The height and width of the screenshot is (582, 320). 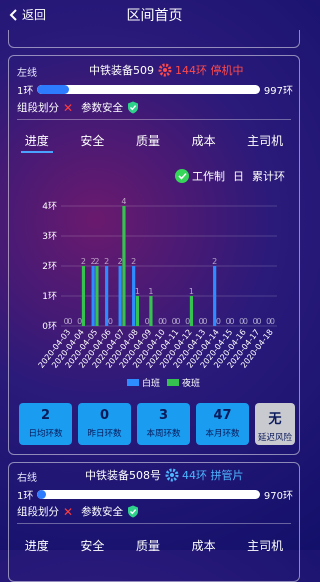 I want to click on stat-daily-avg: 2 日均环数, so click(x=45, y=424).